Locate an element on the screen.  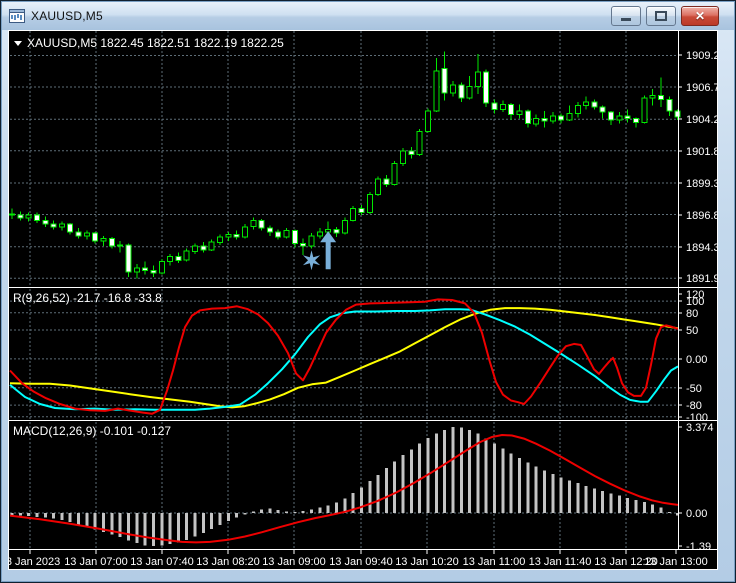
time-label: 13 Jan 11:00 is located at coordinates (494, 562).